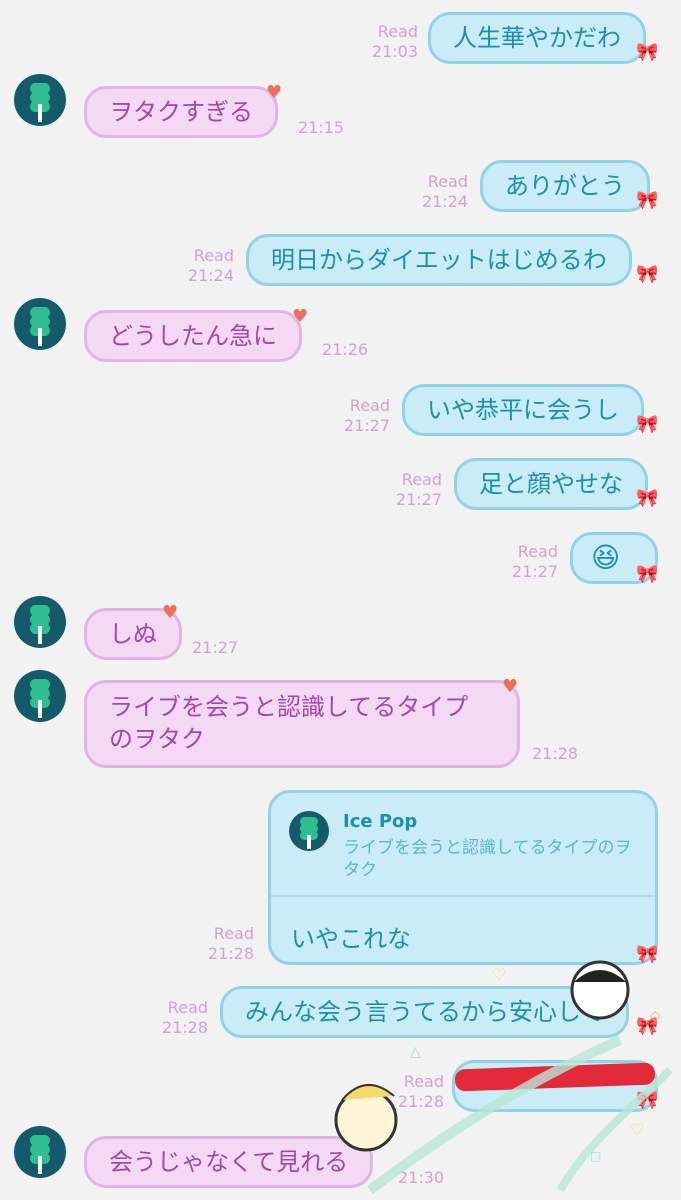  I want to click on reply-bubble-outgoing: Ice Pop ライブを会うと認識してるタイプのヲタク いやこれな, so click(463, 877).